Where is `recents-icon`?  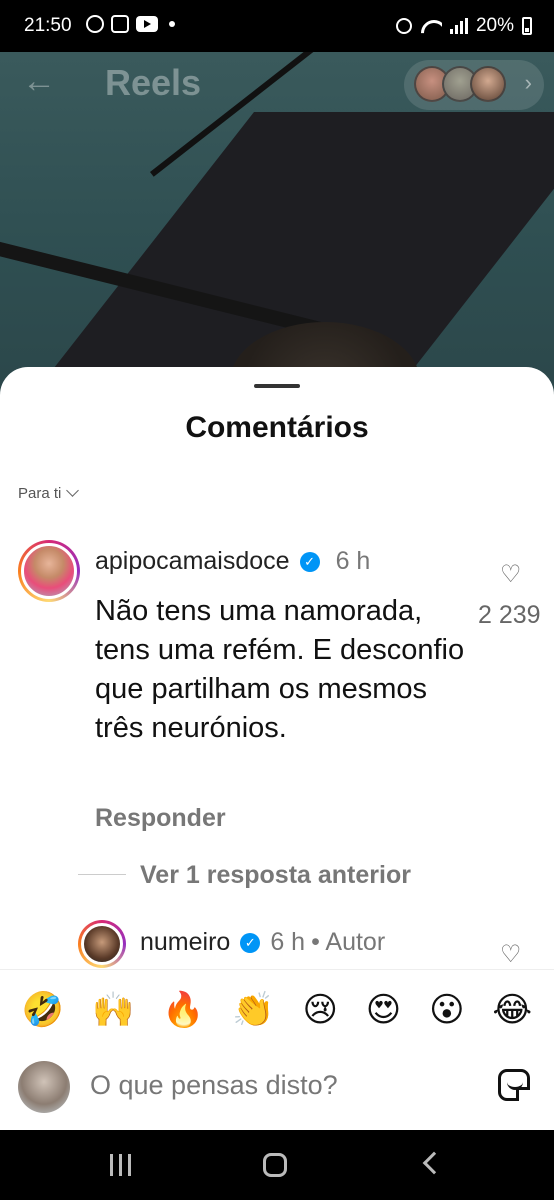
recents-icon is located at coordinates (120, 1165).